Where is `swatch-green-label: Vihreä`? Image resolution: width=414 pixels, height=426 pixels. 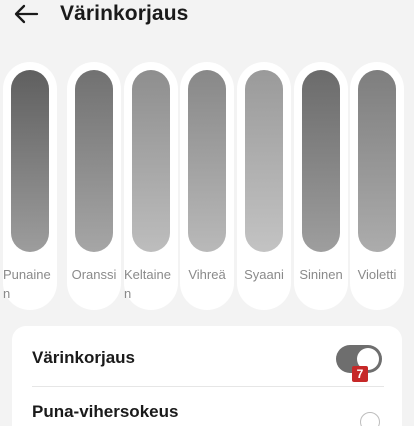
swatch-green-label: Vihreä is located at coordinates (207, 274).